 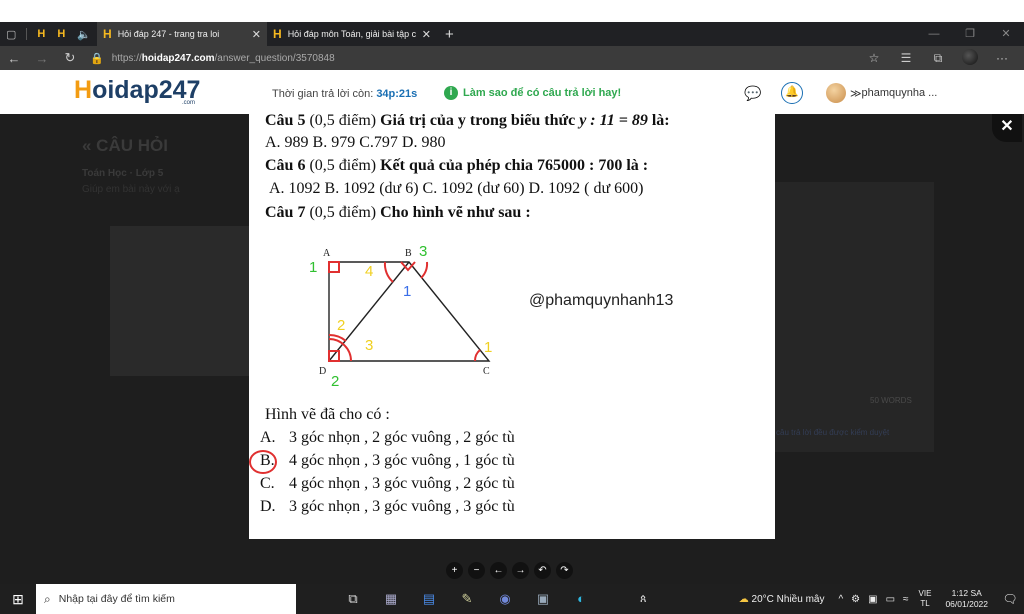 I want to click on tray-icon: ⚙, so click(x=855, y=599).